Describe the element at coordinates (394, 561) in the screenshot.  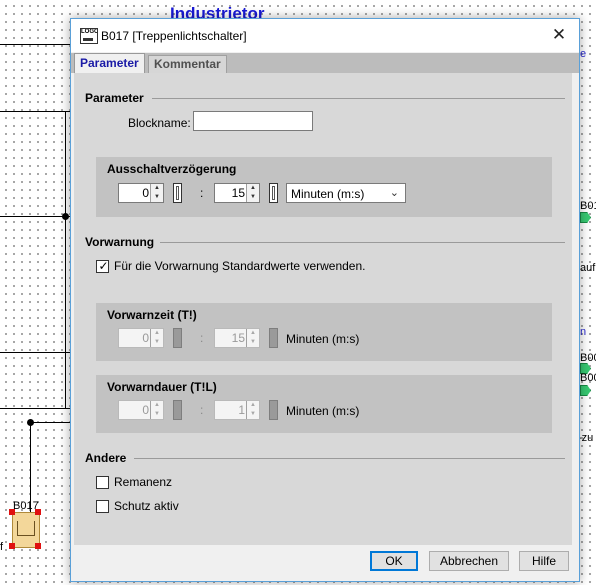
I see `ok-button: OK` at that location.